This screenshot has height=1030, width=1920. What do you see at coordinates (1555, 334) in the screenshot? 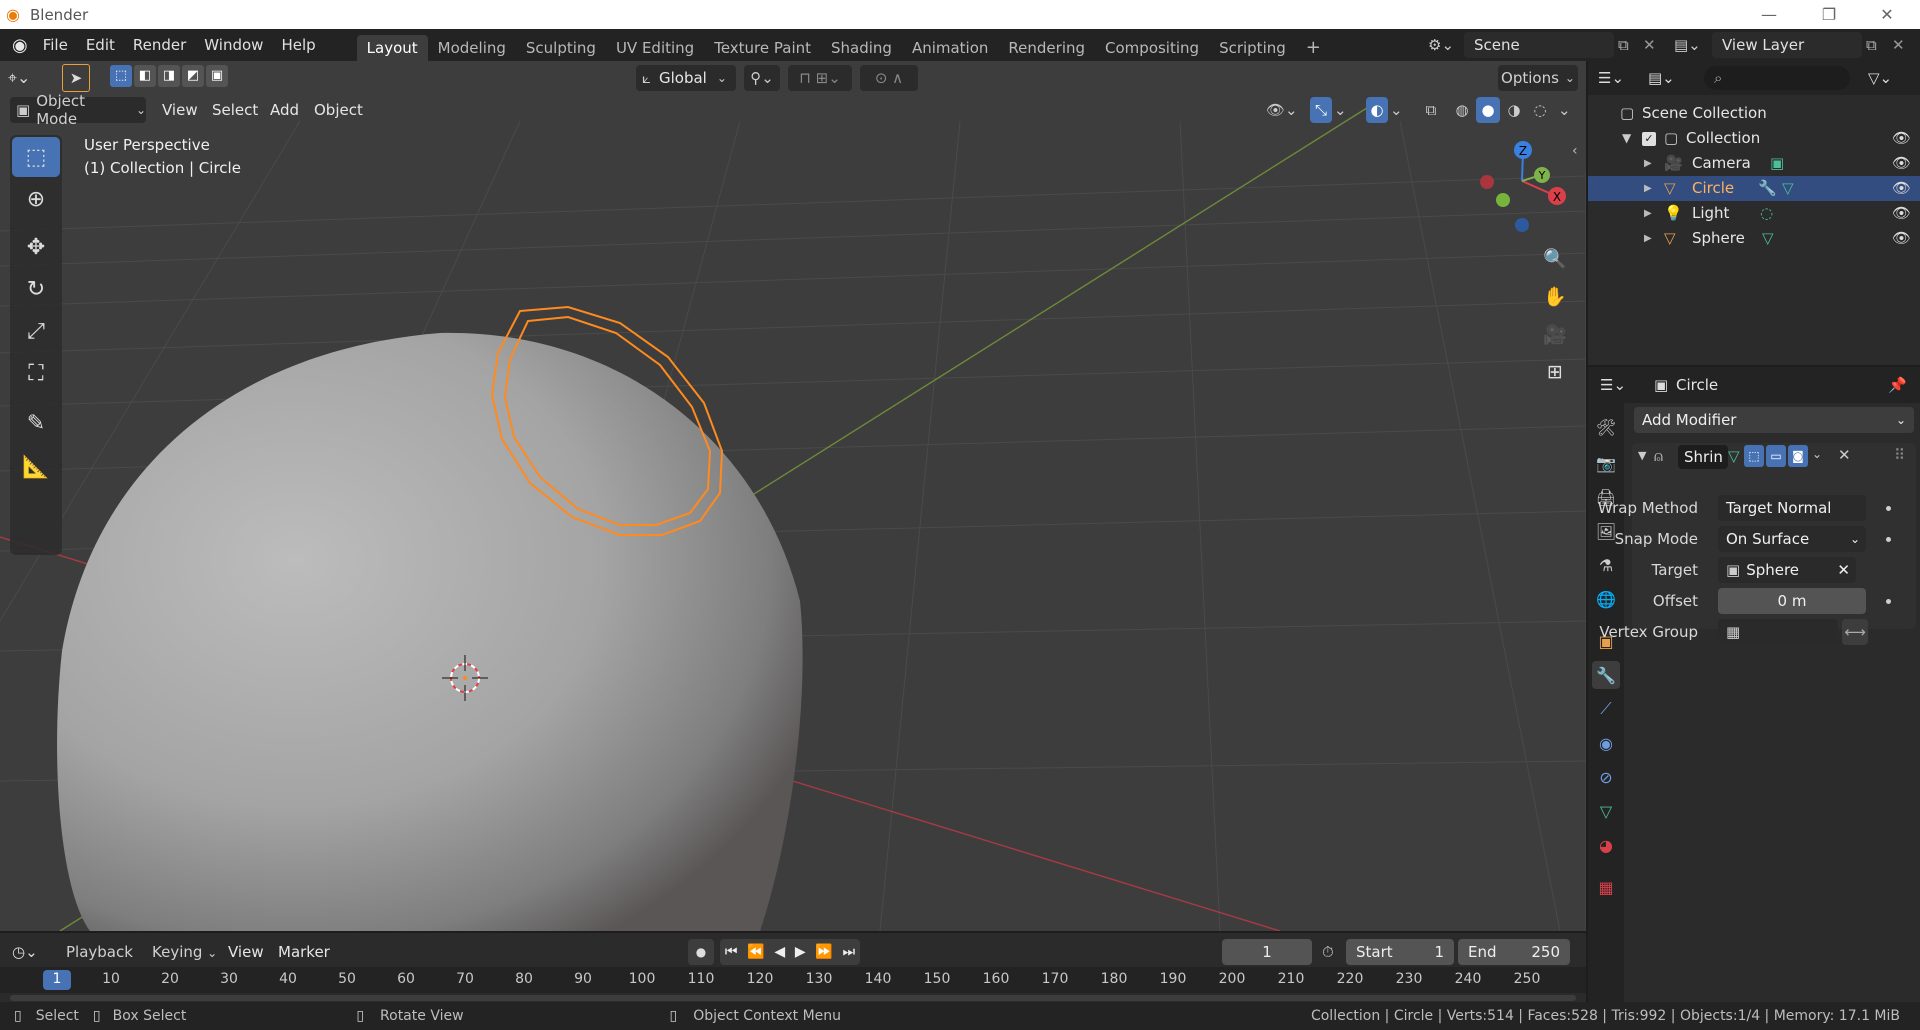
I see `camera-view-icon: 🎥` at bounding box center [1555, 334].